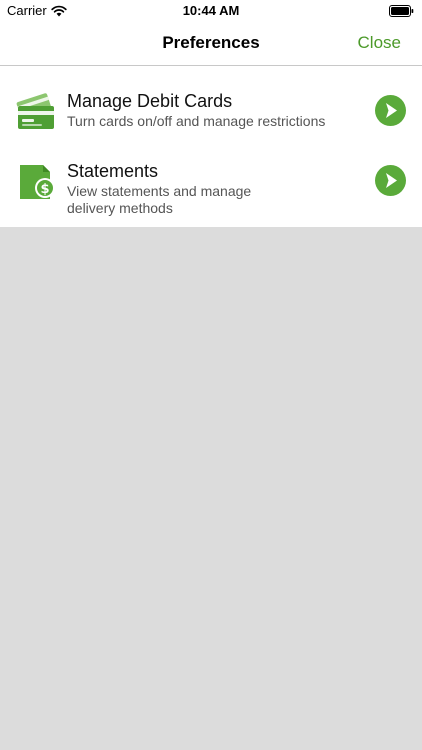 This screenshot has width=422, height=750. What do you see at coordinates (401, 11) in the screenshot?
I see `battery-icon` at bounding box center [401, 11].